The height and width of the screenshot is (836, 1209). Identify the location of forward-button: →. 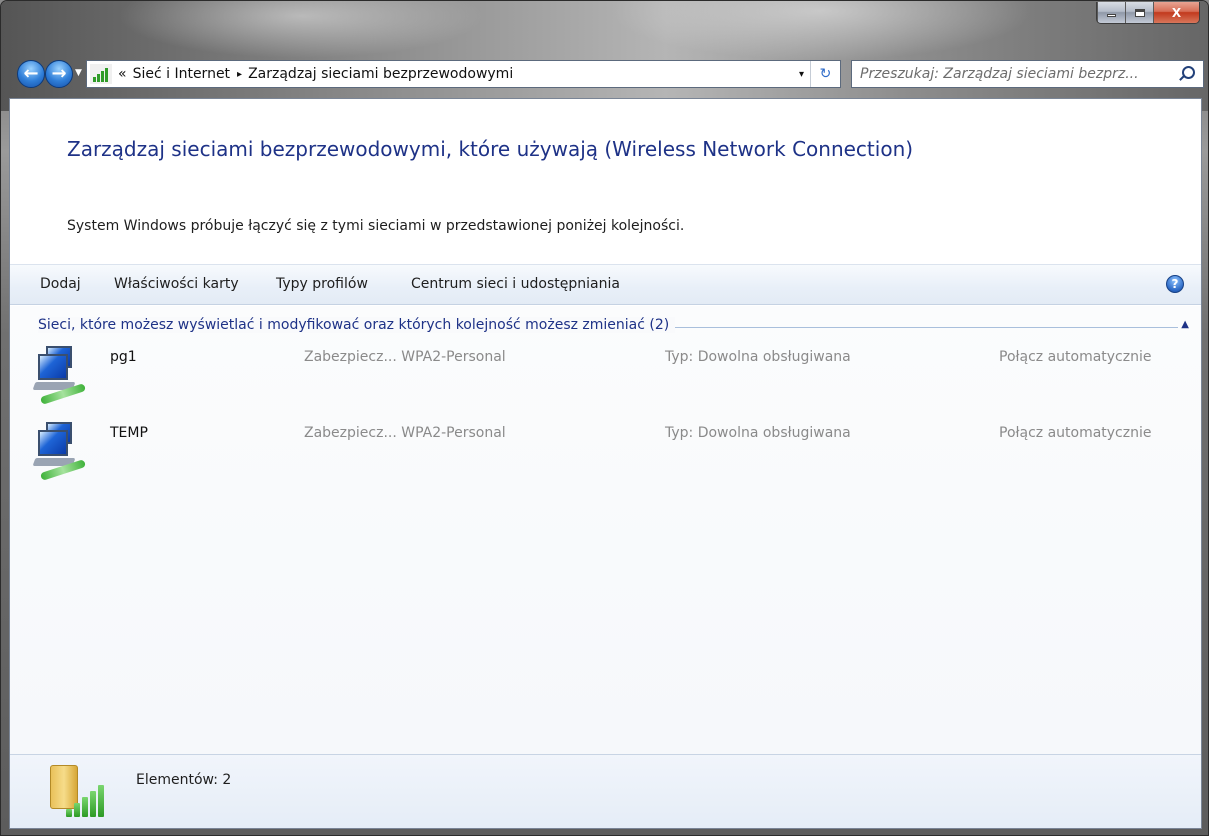
(59, 74).